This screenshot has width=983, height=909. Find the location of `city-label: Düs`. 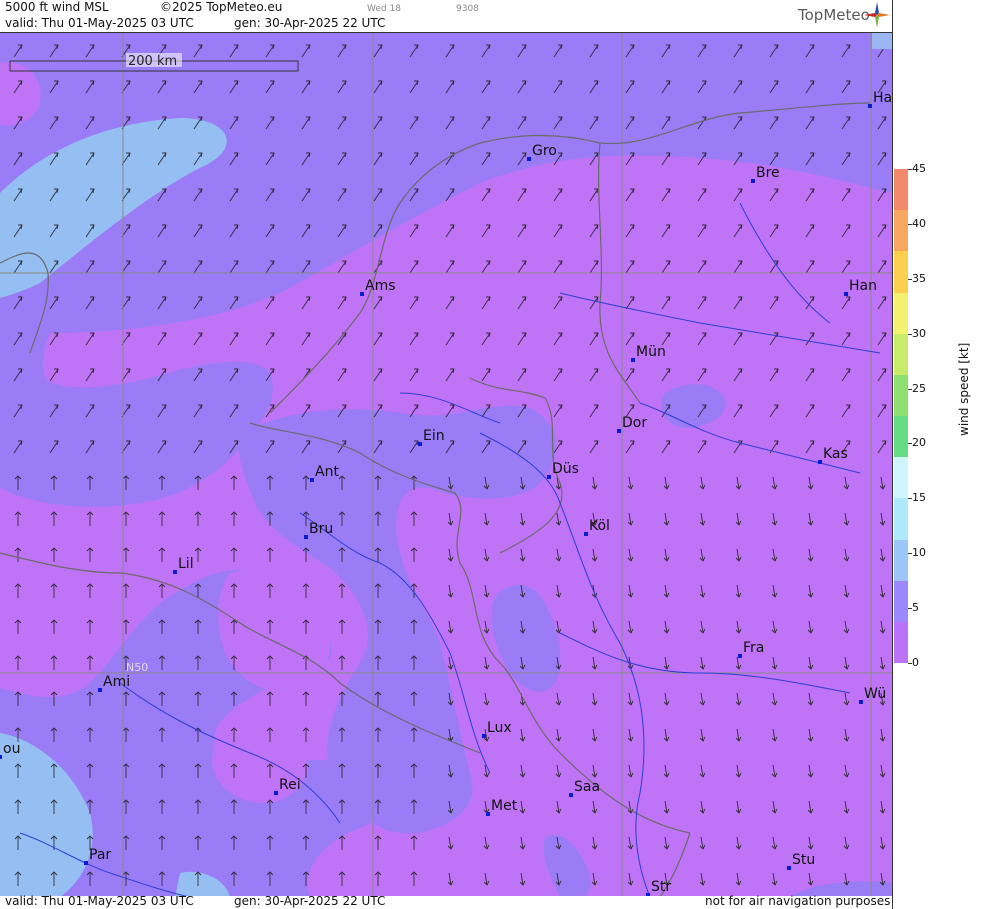

city-label: Düs is located at coordinates (565, 469).